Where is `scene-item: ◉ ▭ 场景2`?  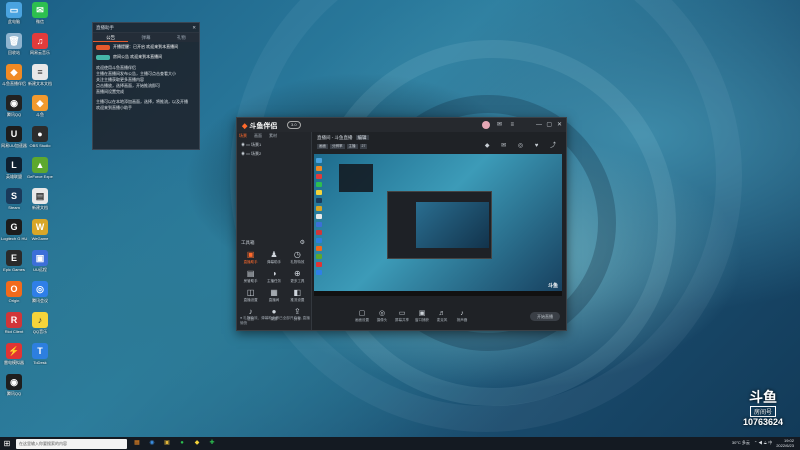 scene-item: ◉ ▭ 场景2 is located at coordinates (274, 153).